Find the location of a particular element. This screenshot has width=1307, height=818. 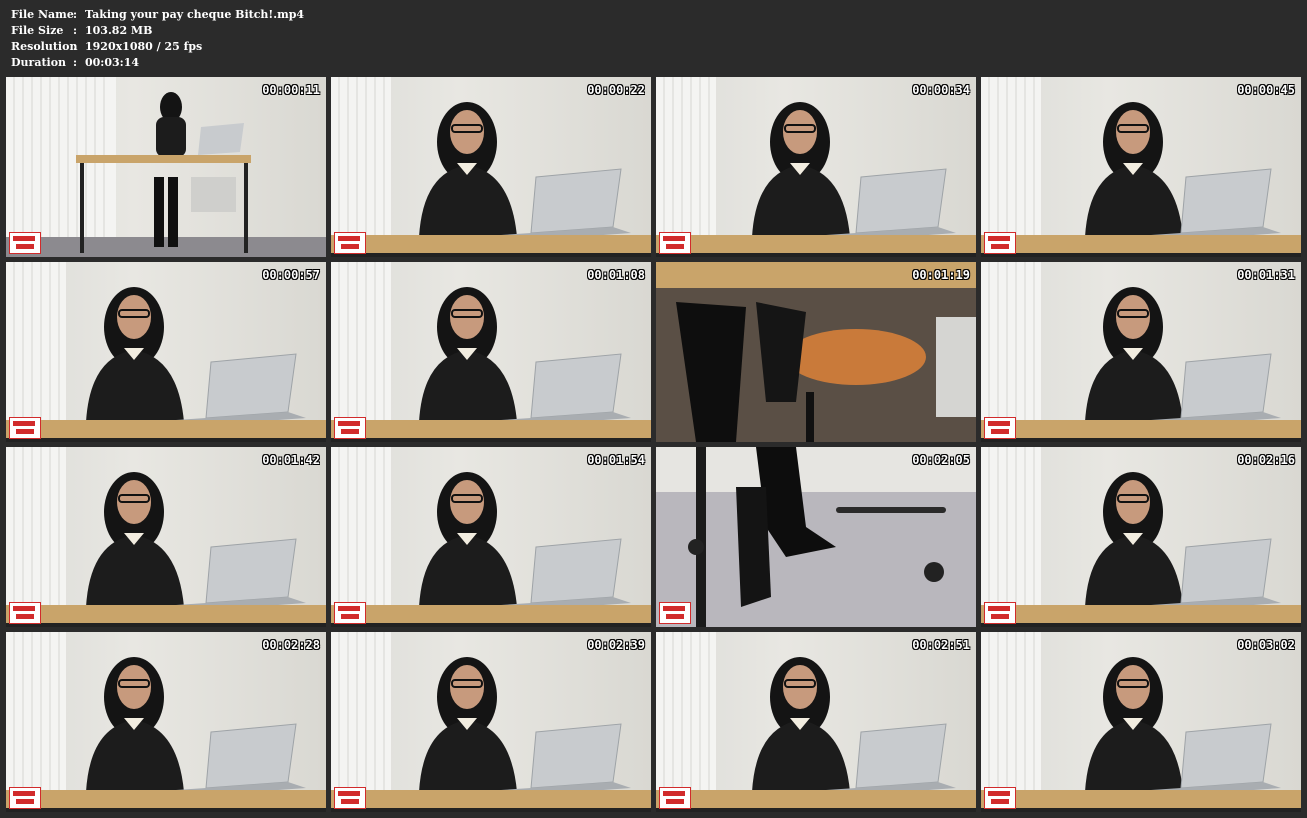

video-thumbnail: 00:02:05 is located at coordinates (816, 537).